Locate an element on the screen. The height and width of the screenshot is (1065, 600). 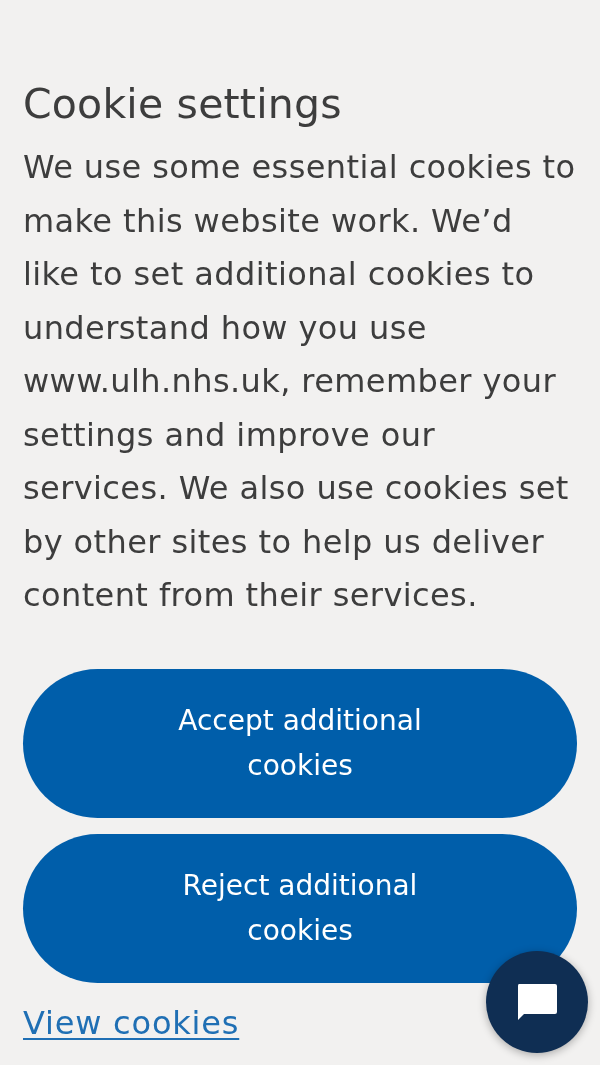
chat-bubble-icon is located at coordinates (537, 1002).